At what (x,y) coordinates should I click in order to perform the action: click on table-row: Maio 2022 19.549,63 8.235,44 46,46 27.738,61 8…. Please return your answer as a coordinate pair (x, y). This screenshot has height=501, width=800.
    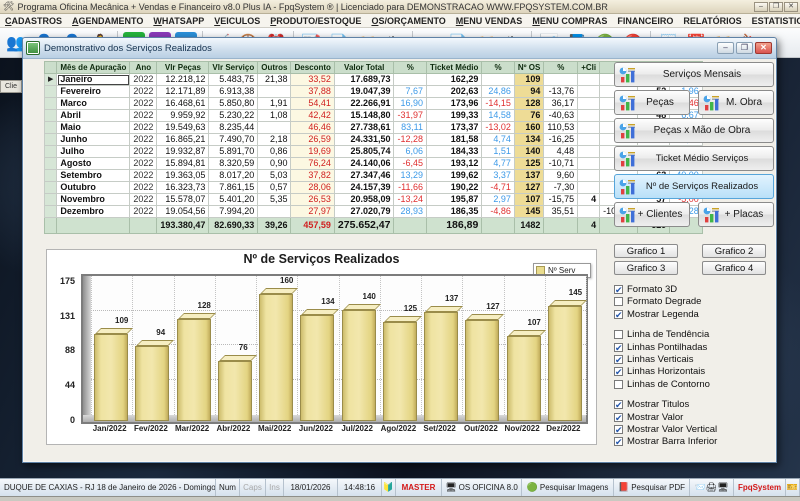
    Looking at the image, I should click on (373, 127).